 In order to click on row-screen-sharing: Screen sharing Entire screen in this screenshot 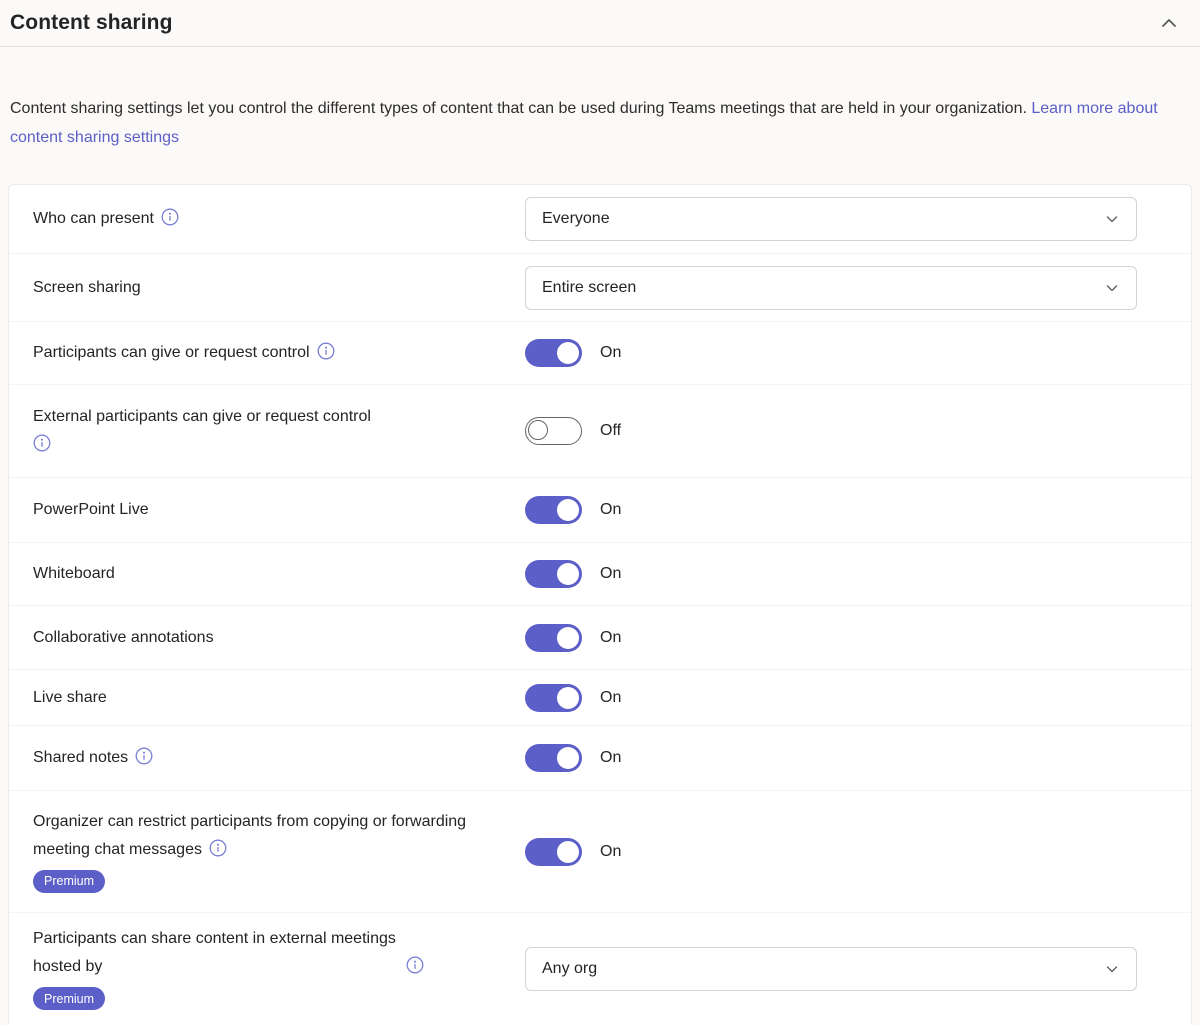, I will do `click(600, 288)`.